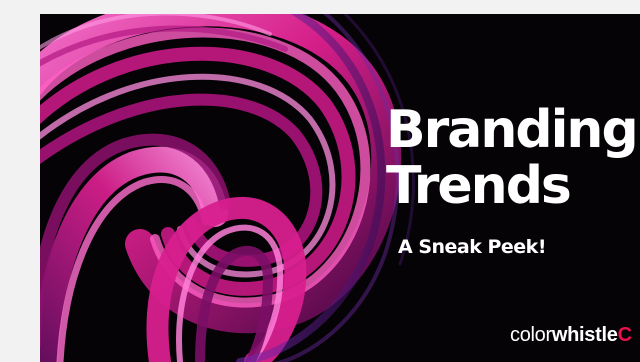 The image size is (640, 362). Describe the element at coordinates (531, 335) in the screenshot. I see `logo-word-color: color` at that location.